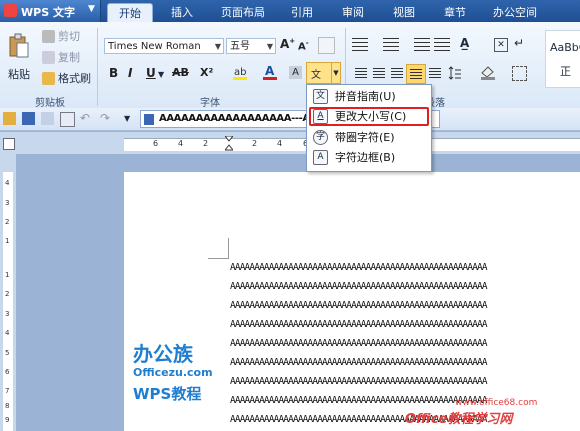 This screenshot has width=580, height=431. I want to click on vertical-ruler: 4 3 2 1 1 2 3 4 5 6 7 8 9, so click(8, 292).